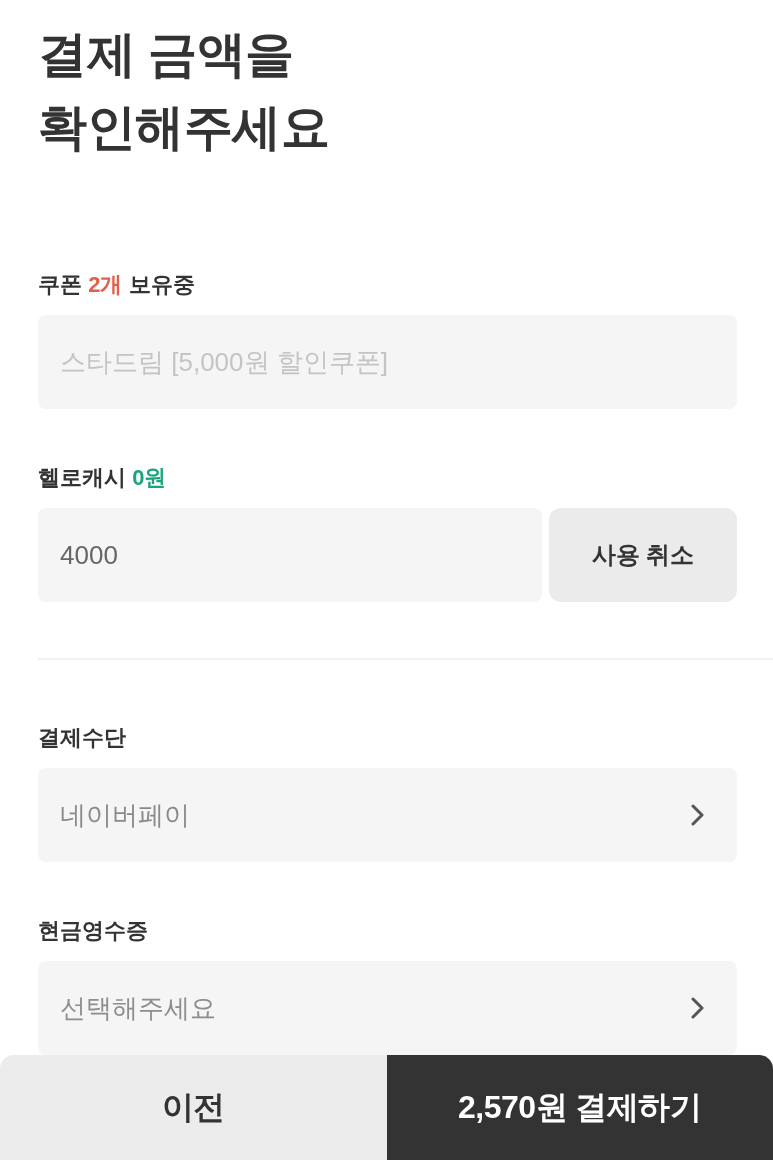  I want to click on cancel-use-button: 사용 취소, so click(643, 555).